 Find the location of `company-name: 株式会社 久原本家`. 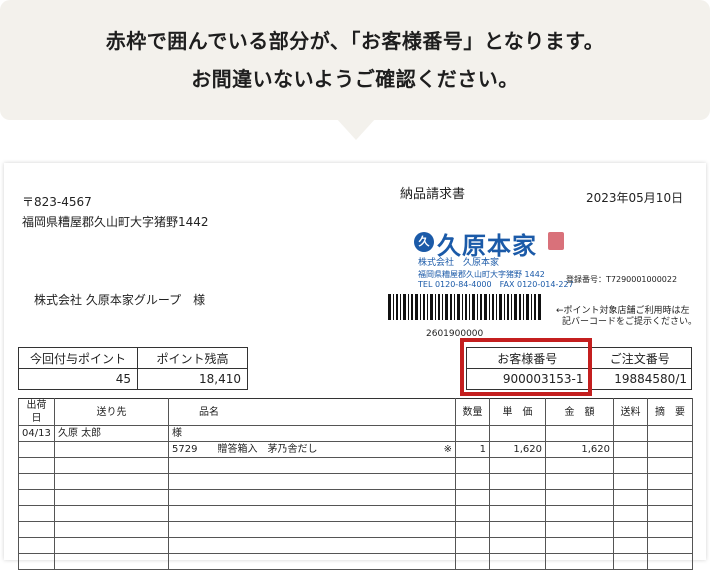

company-name: 株式会社 久原本家 is located at coordinates (459, 263).